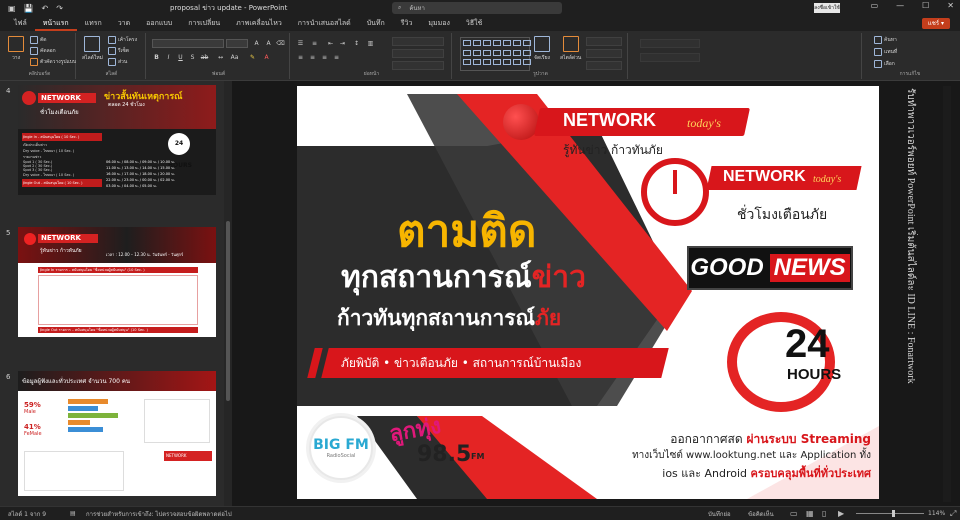 The width and height of the screenshot is (960, 520). I want to click on shape-effects-dropdown, so click(604, 65).